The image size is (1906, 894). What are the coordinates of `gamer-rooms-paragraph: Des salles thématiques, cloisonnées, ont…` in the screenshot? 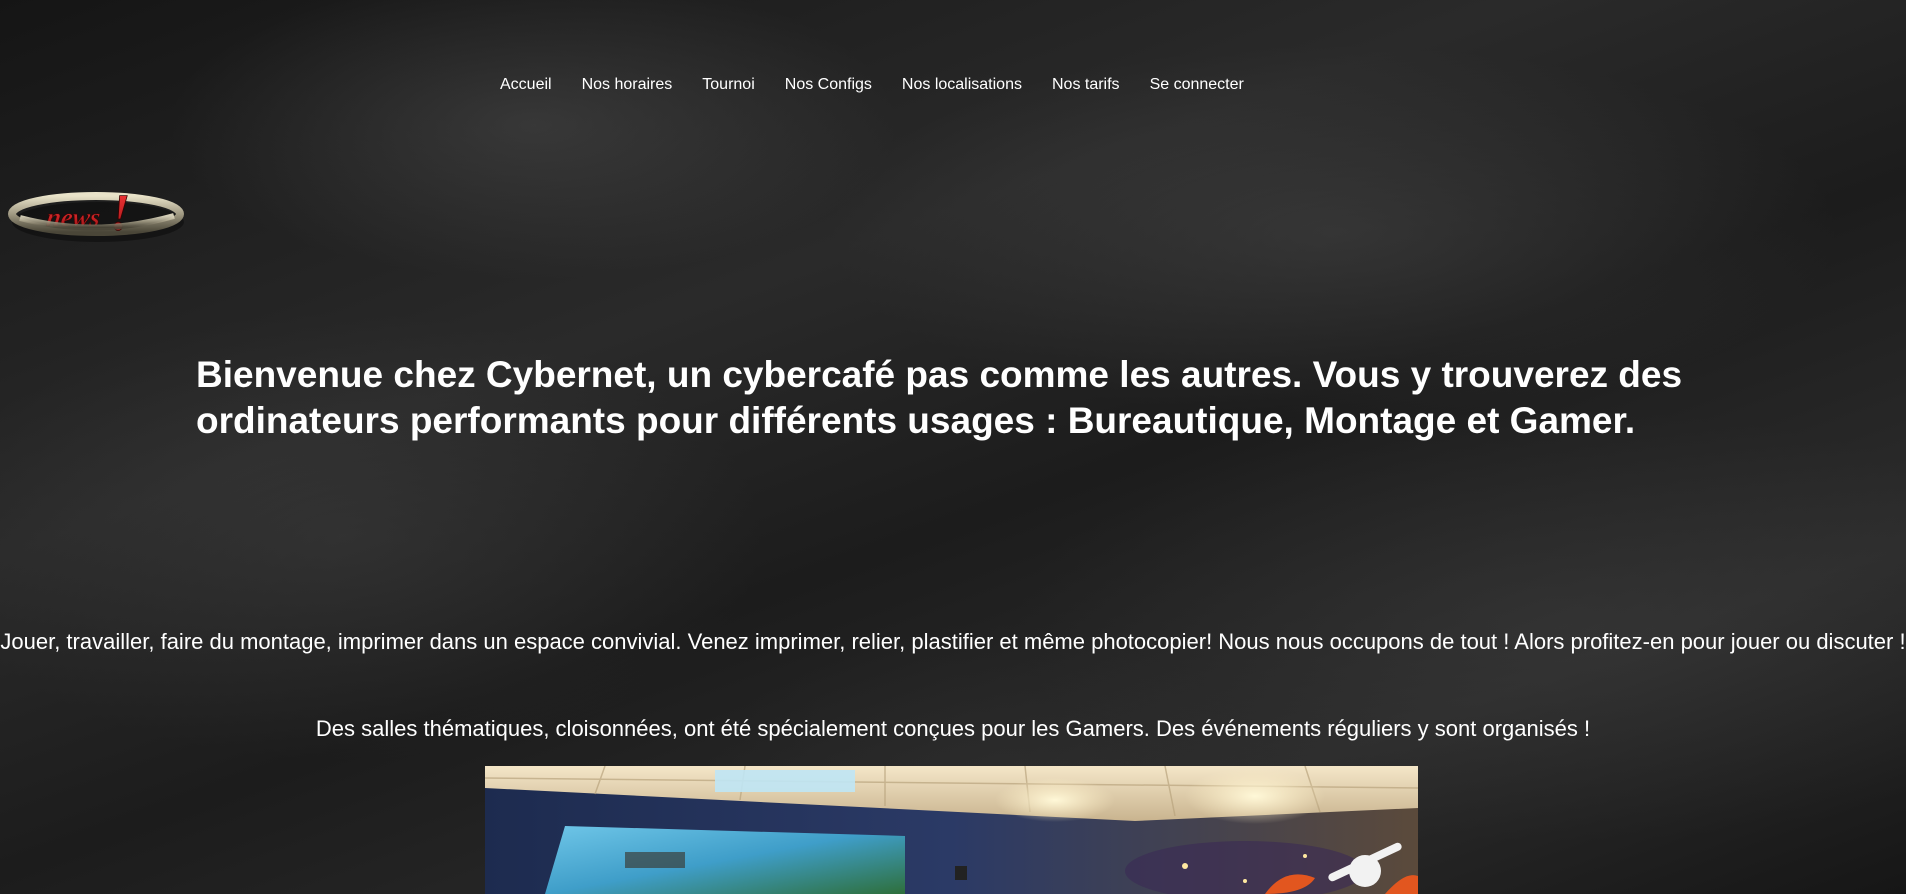 It's located at (953, 728).